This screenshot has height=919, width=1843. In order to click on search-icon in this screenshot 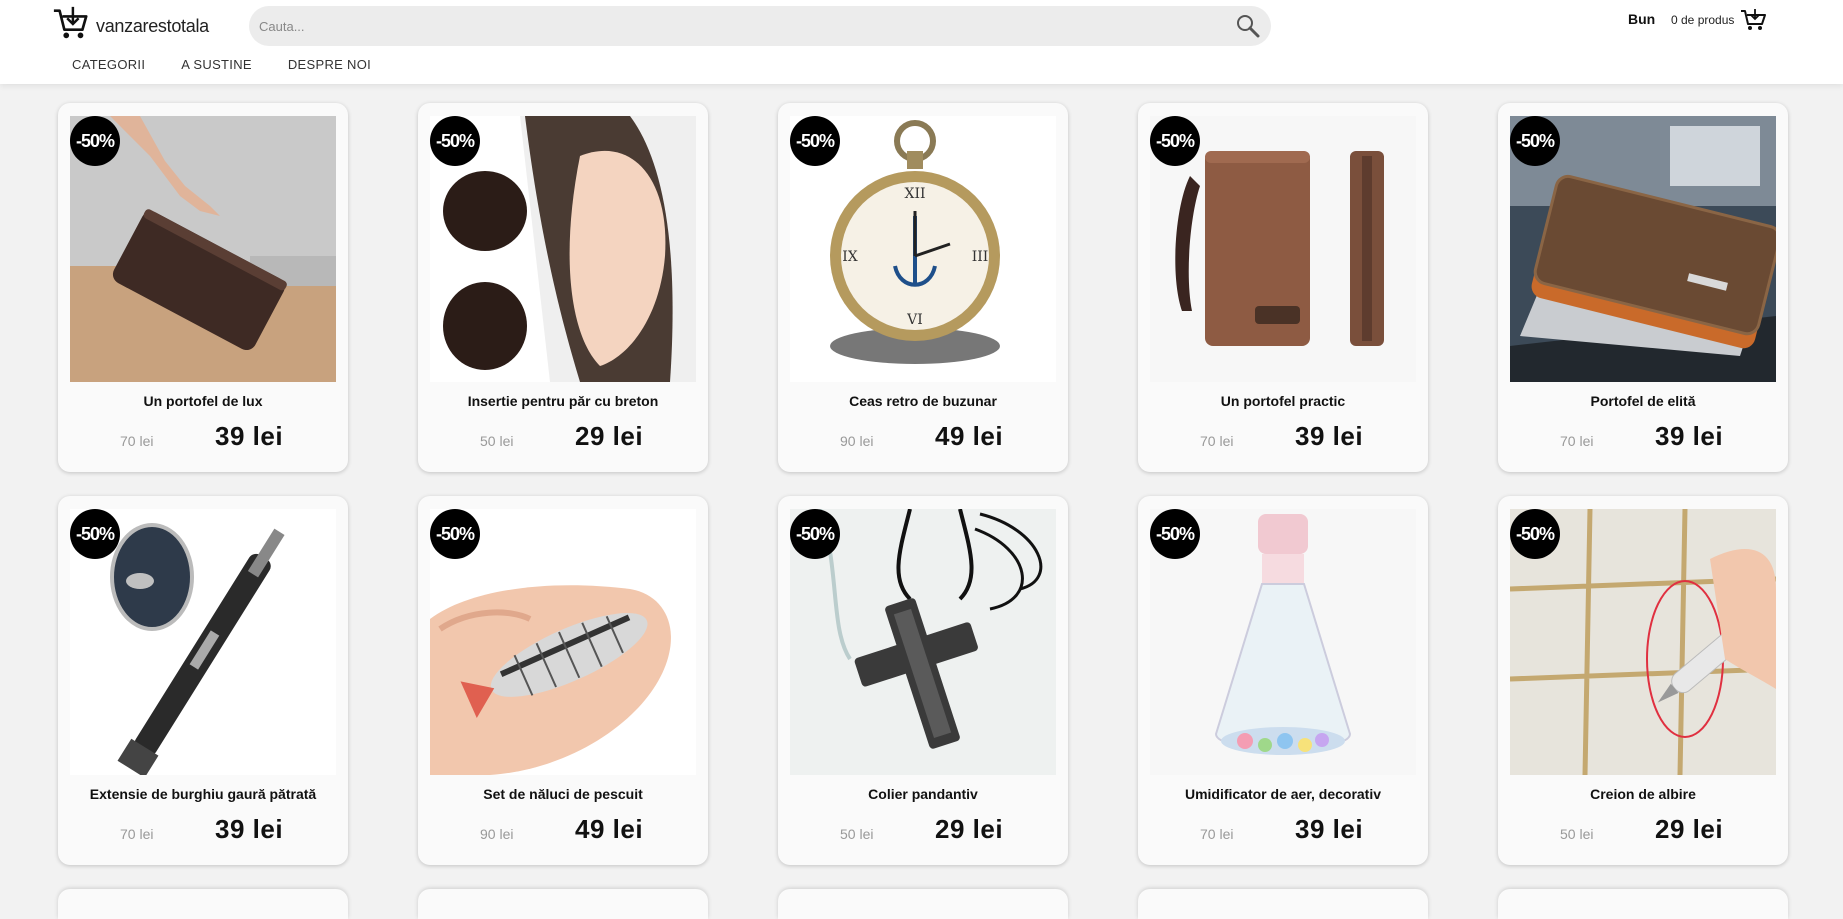, I will do `click(1248, 26)`.